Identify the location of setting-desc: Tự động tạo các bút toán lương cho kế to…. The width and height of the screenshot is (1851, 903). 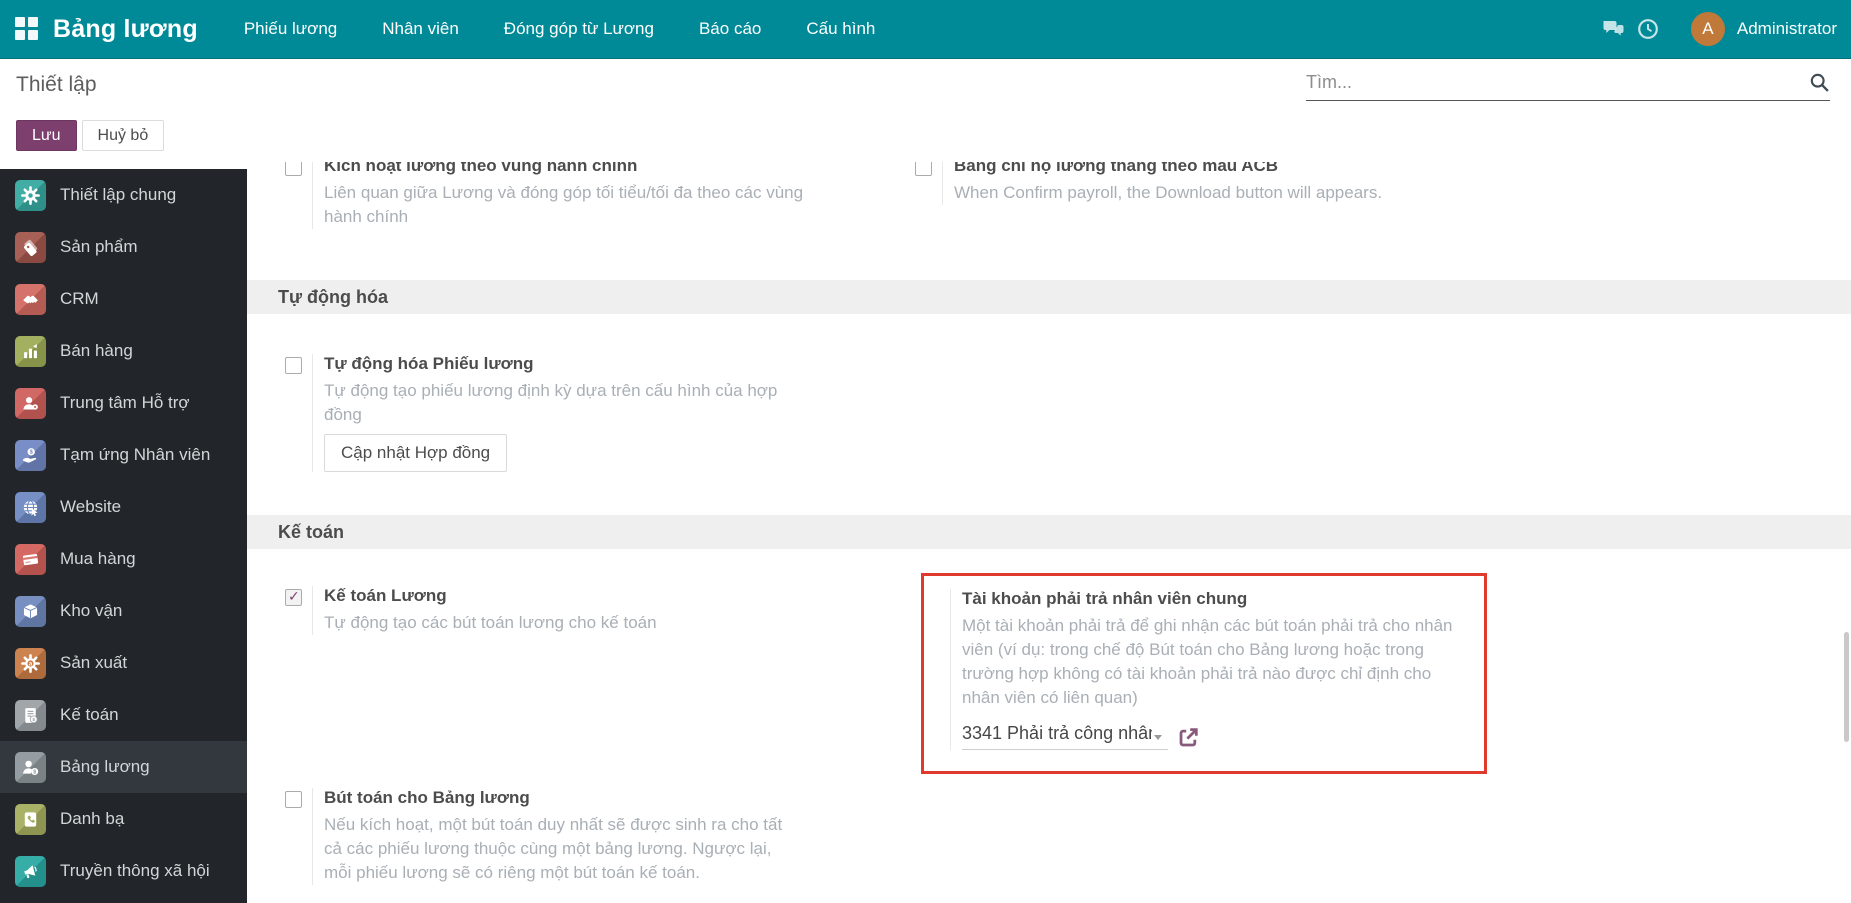
(490, 622).